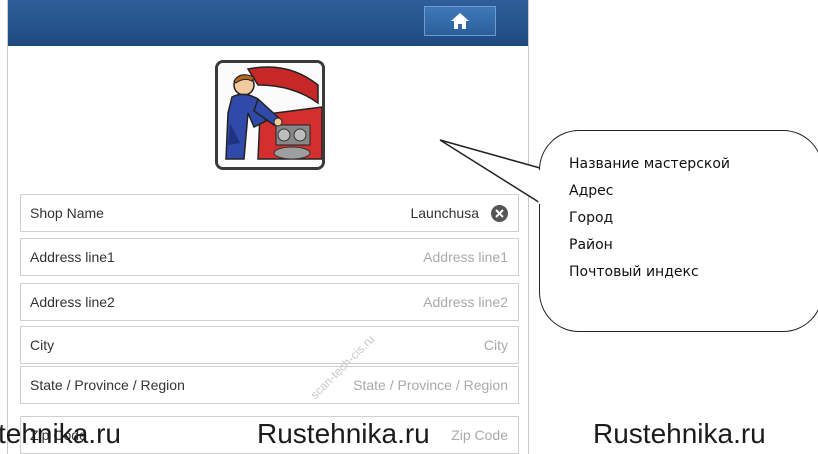 The width and height of the screenshot is (818, 454). I want to click on city-input: City, so click(496, 345).